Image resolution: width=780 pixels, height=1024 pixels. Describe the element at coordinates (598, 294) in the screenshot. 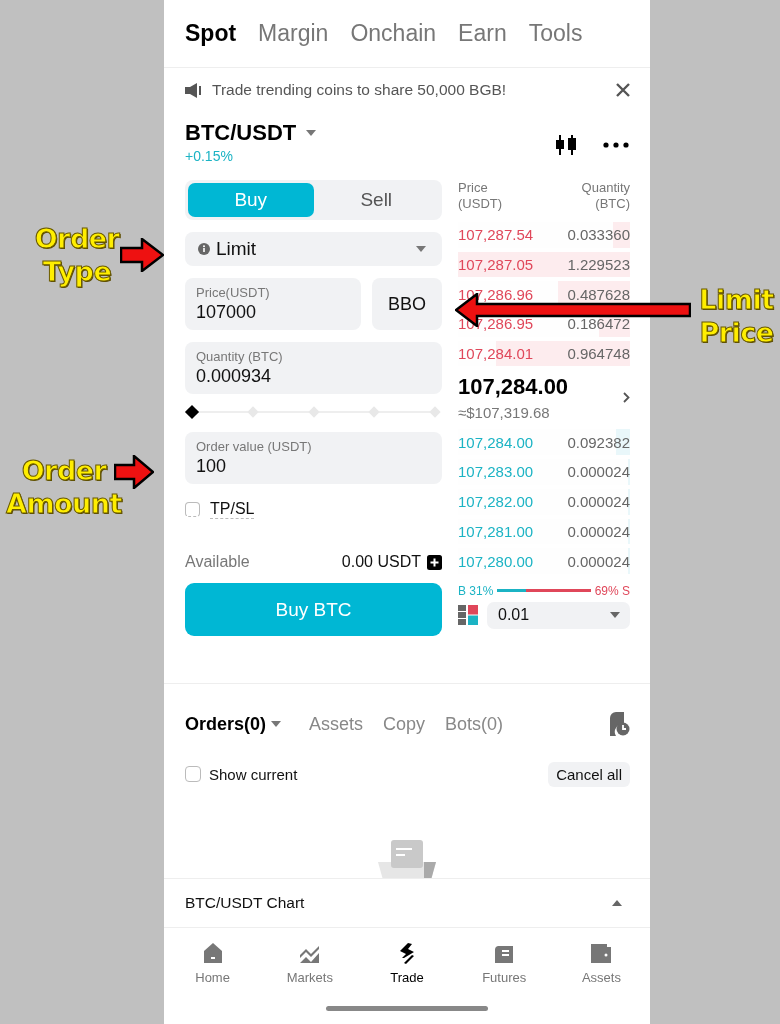

I see `order-quantity: 0.487628` at that location.